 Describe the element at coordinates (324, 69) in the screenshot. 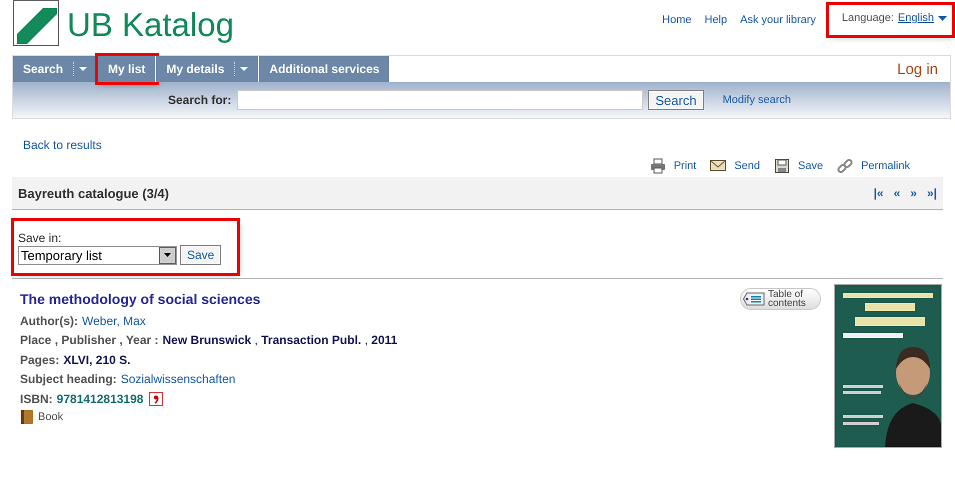

I see `nav-tab: Additional services` at that location.